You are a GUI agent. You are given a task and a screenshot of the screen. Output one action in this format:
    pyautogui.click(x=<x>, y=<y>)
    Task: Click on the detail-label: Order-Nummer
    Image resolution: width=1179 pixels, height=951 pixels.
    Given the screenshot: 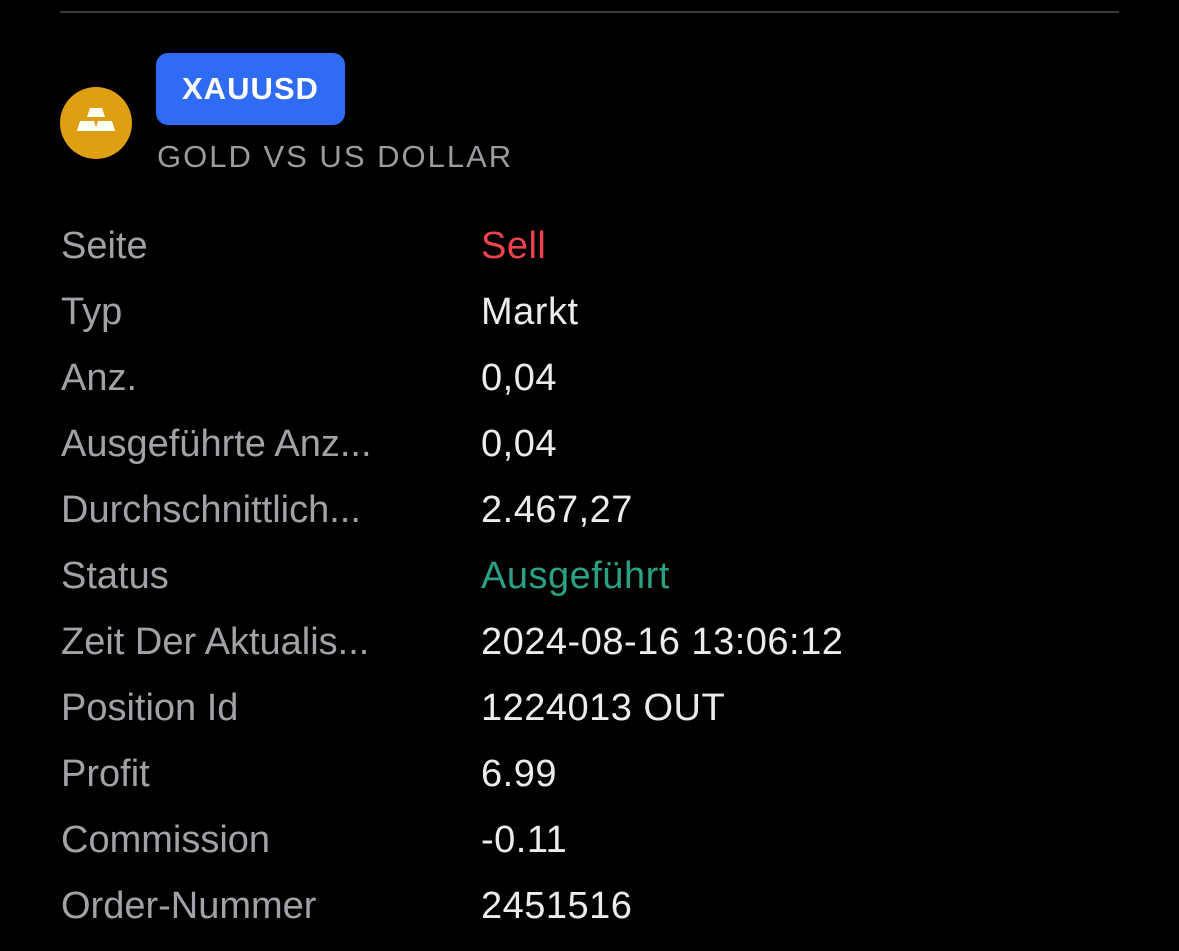 What is the action you would take?
    pyautogui.click(x=189, y=906)
    